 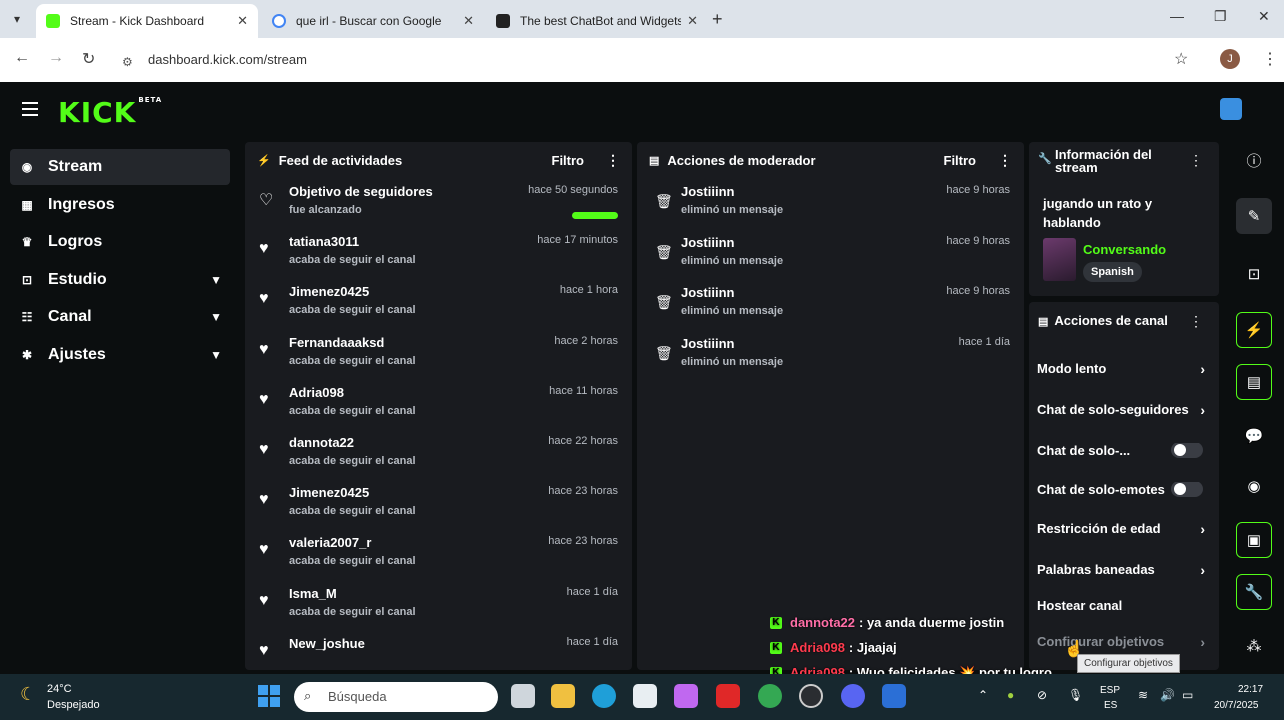 I want to click on sidebar-item-ingresos: ▦ Ingresos, so click(x=120, y=205).